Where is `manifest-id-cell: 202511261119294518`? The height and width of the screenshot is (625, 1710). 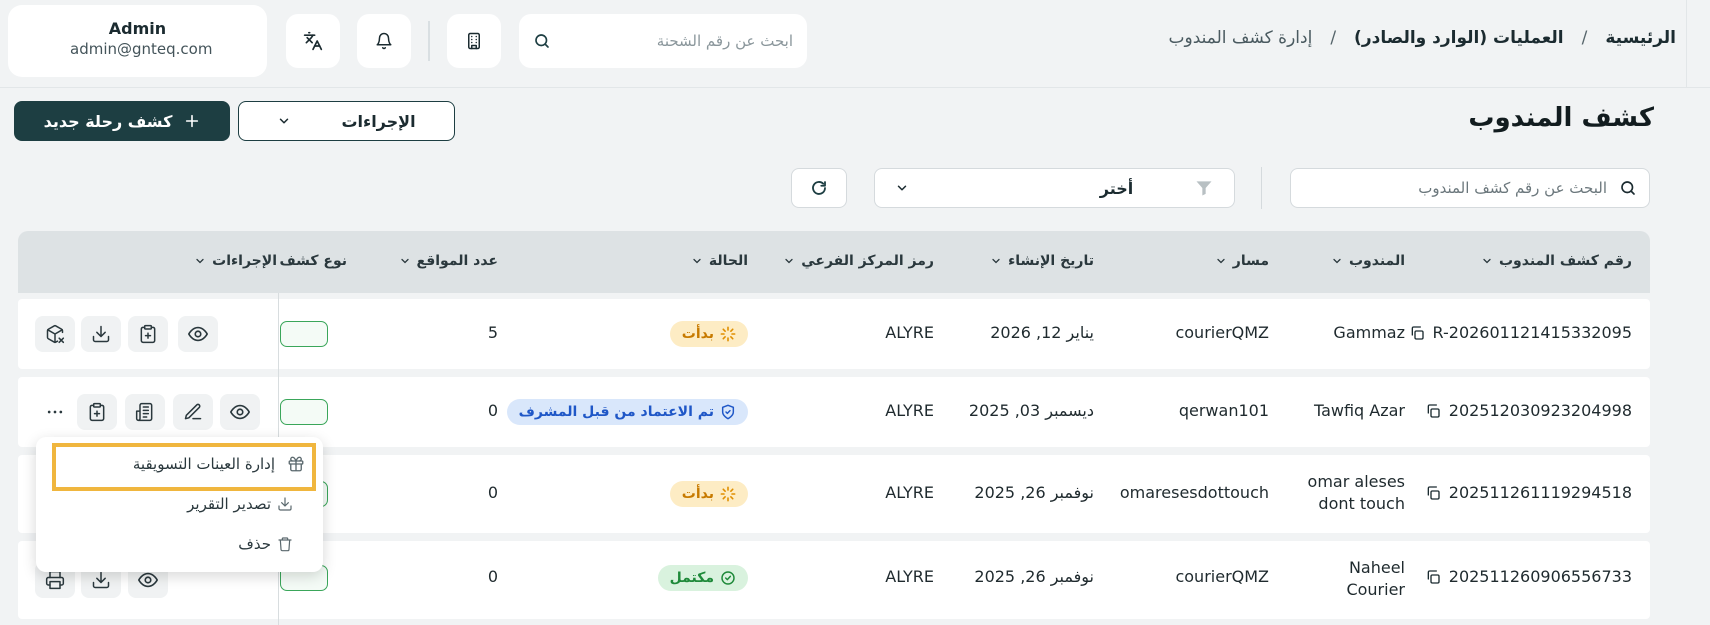
manifest-id-cell: 202511261119294518 is located at coordinates (1528, 492).